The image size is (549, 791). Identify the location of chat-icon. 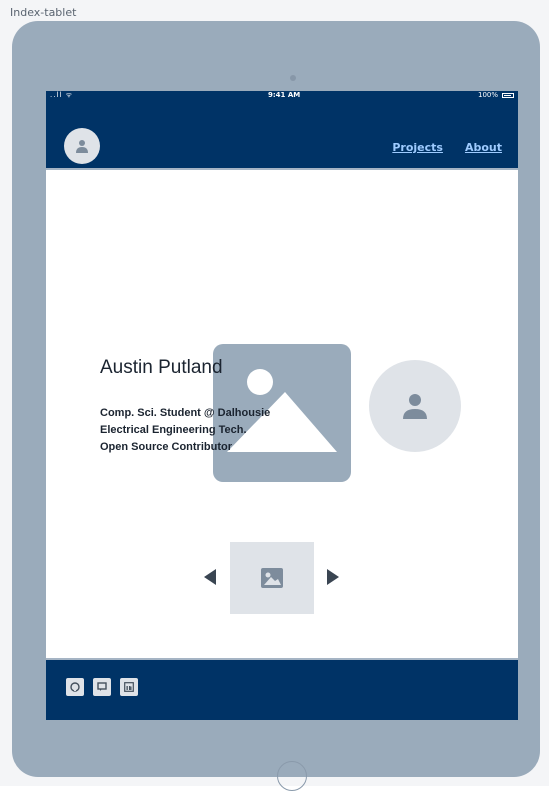
(102, 686).